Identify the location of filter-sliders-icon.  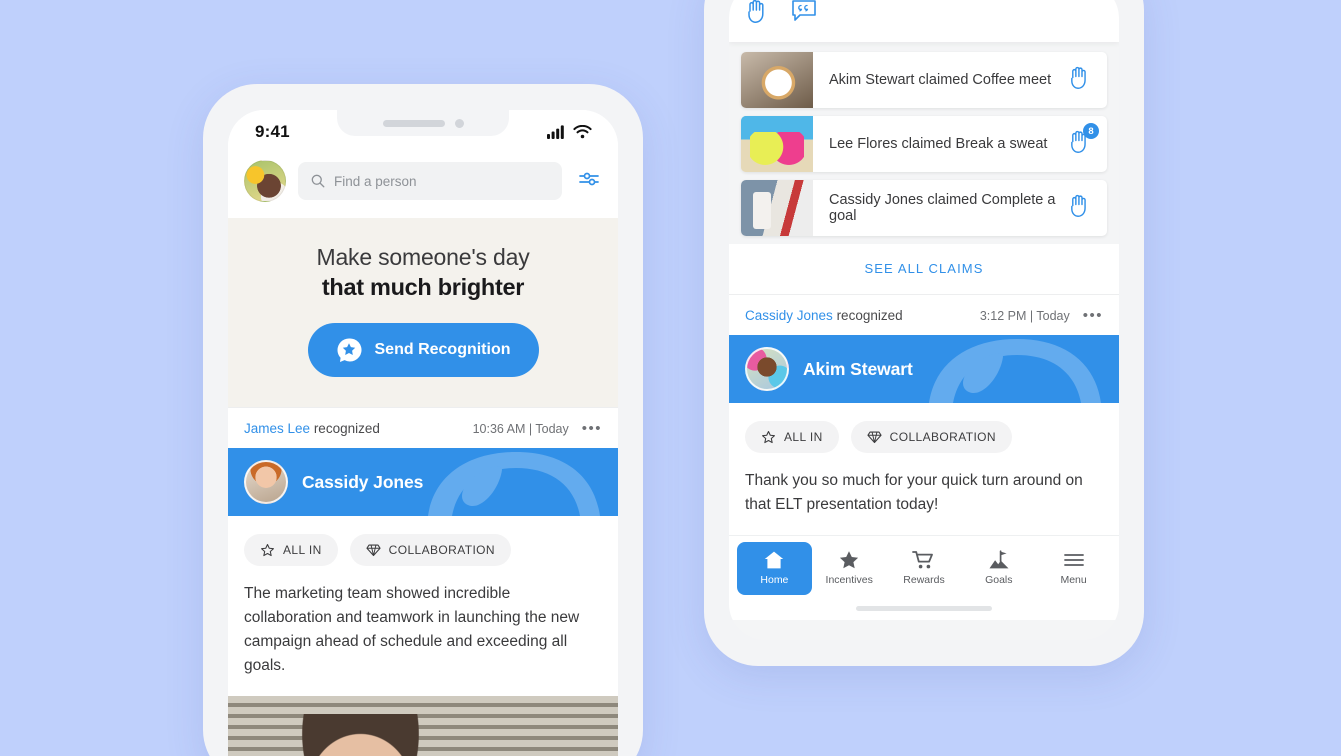
(589, 181).